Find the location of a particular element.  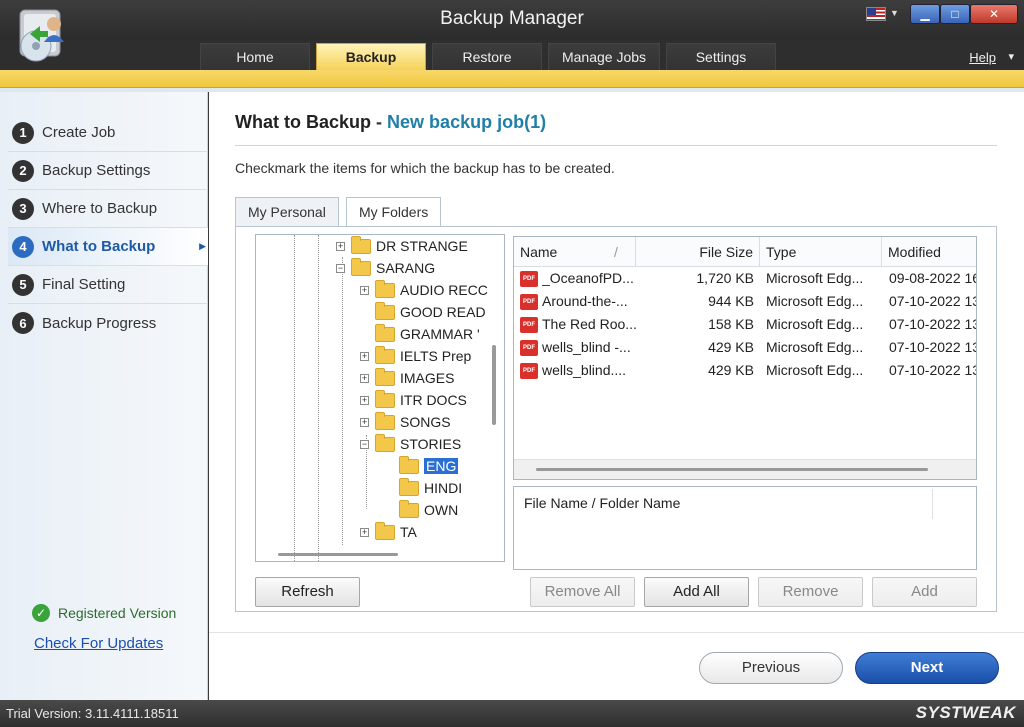

tree-item: + DR STRANGE is located at coordinates (402, 246).